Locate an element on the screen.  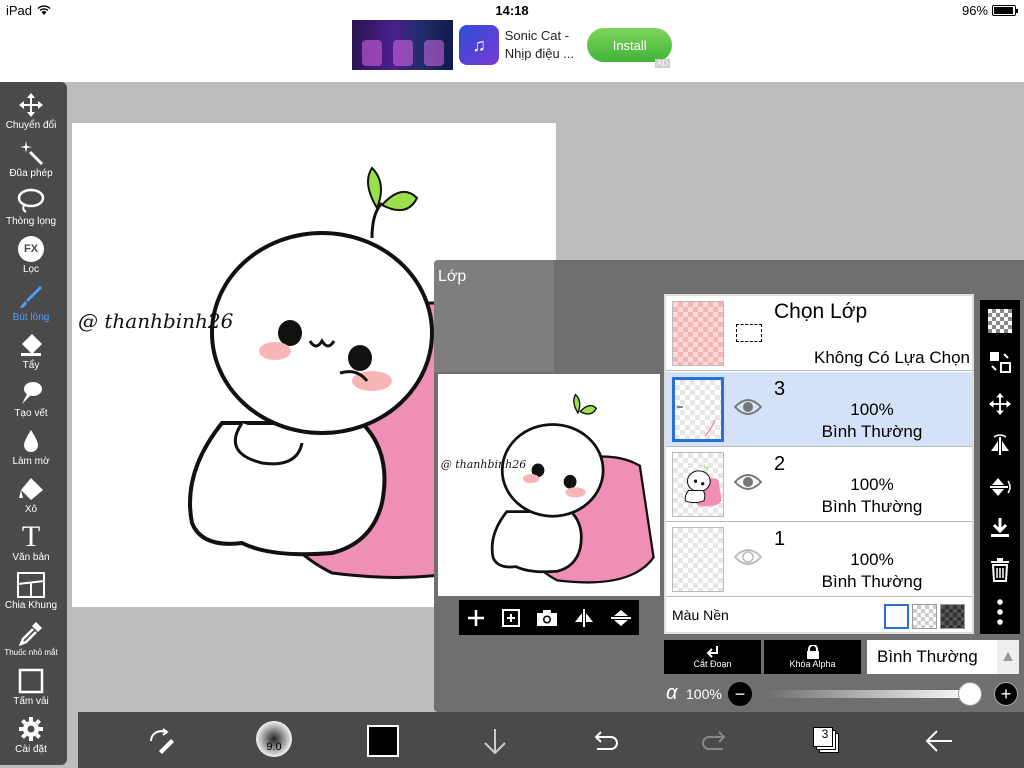
color-picker-button is located at coordinates (383, 741).